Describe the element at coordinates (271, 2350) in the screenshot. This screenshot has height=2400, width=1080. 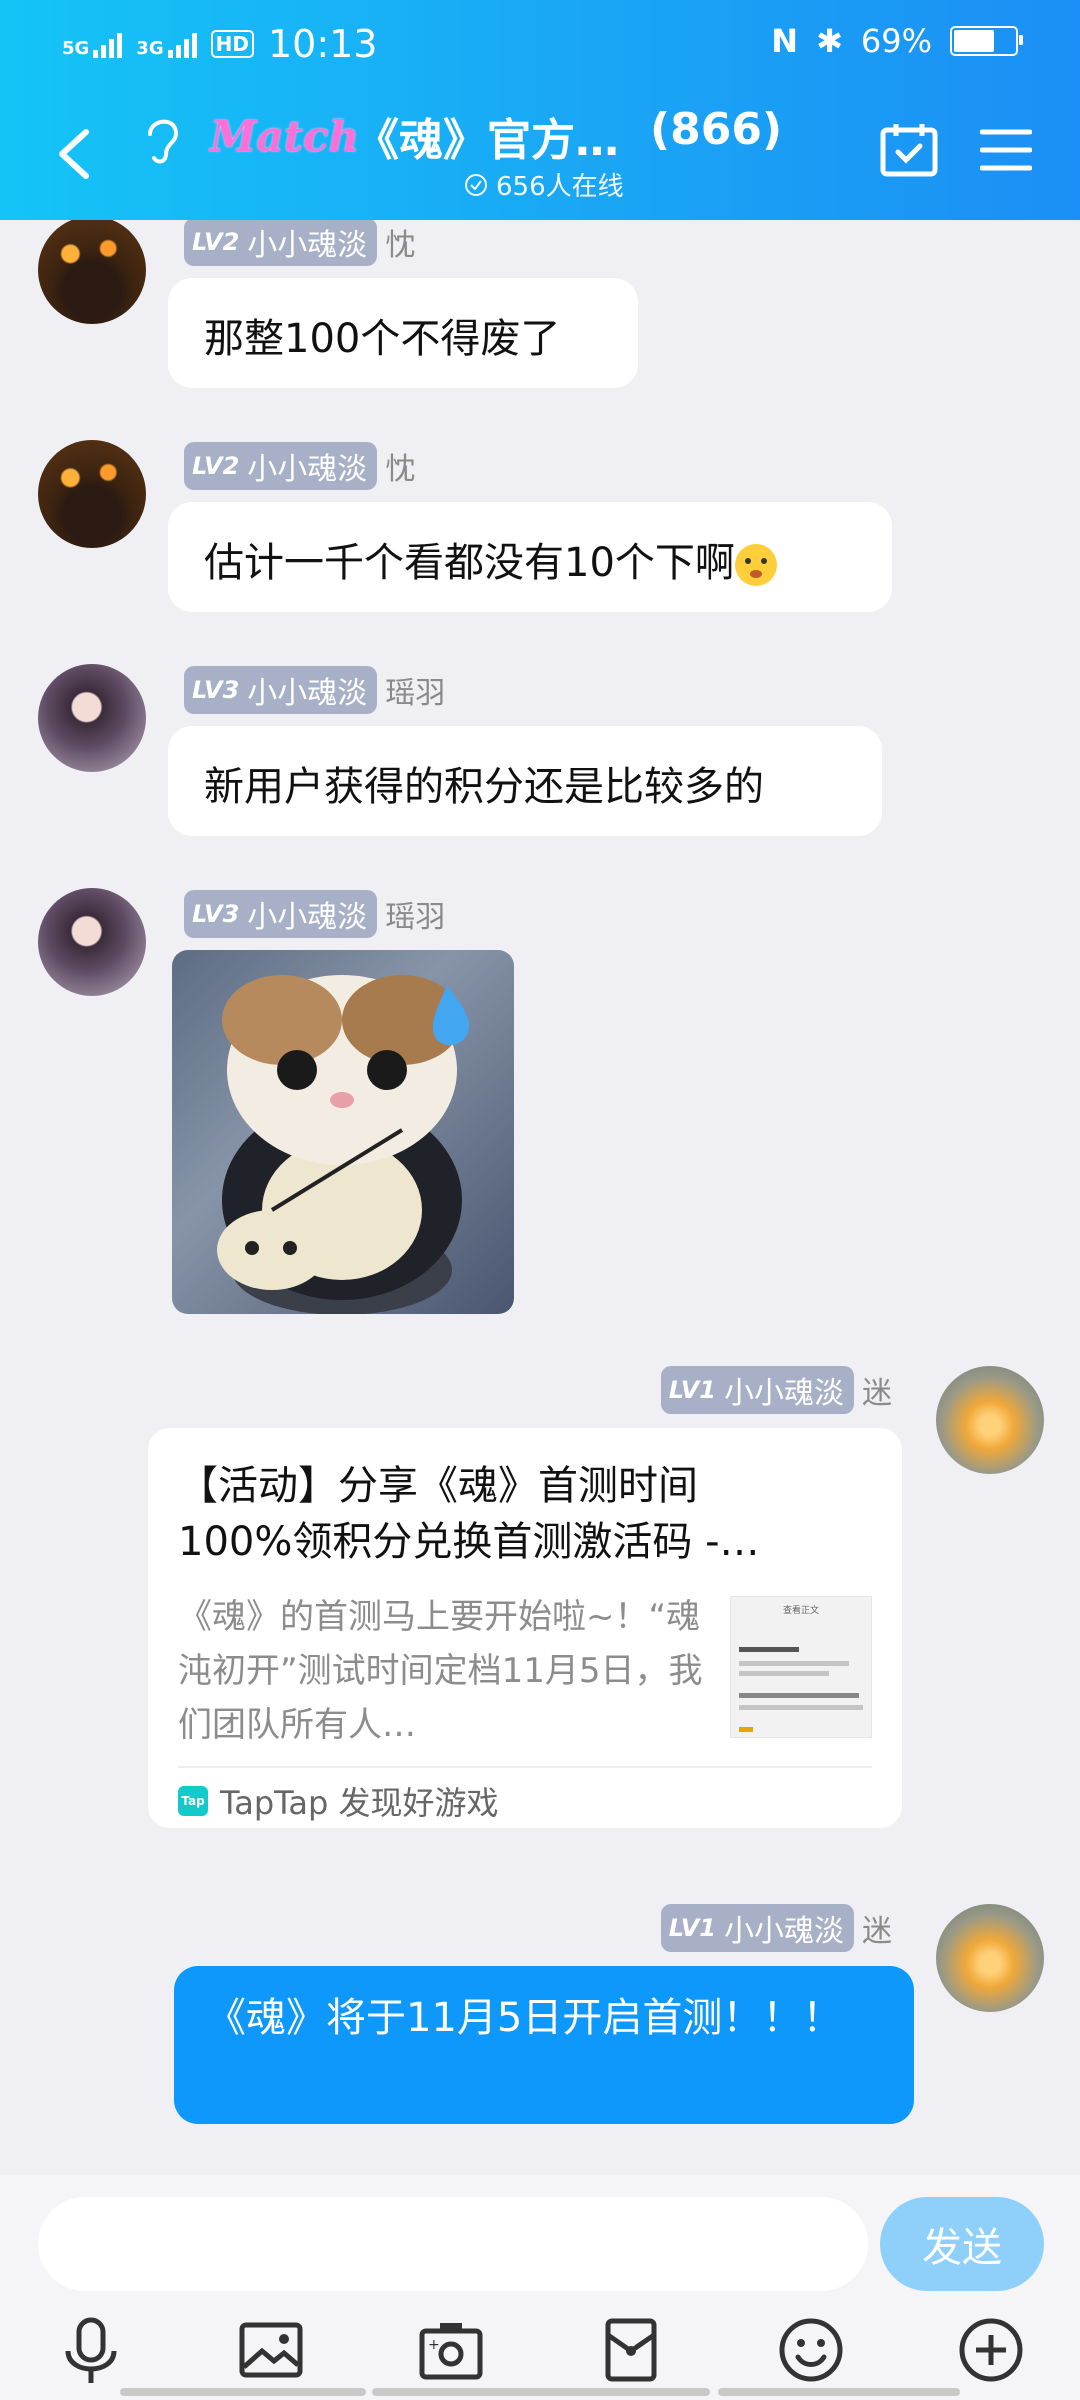
I see `image-icon` at that location.